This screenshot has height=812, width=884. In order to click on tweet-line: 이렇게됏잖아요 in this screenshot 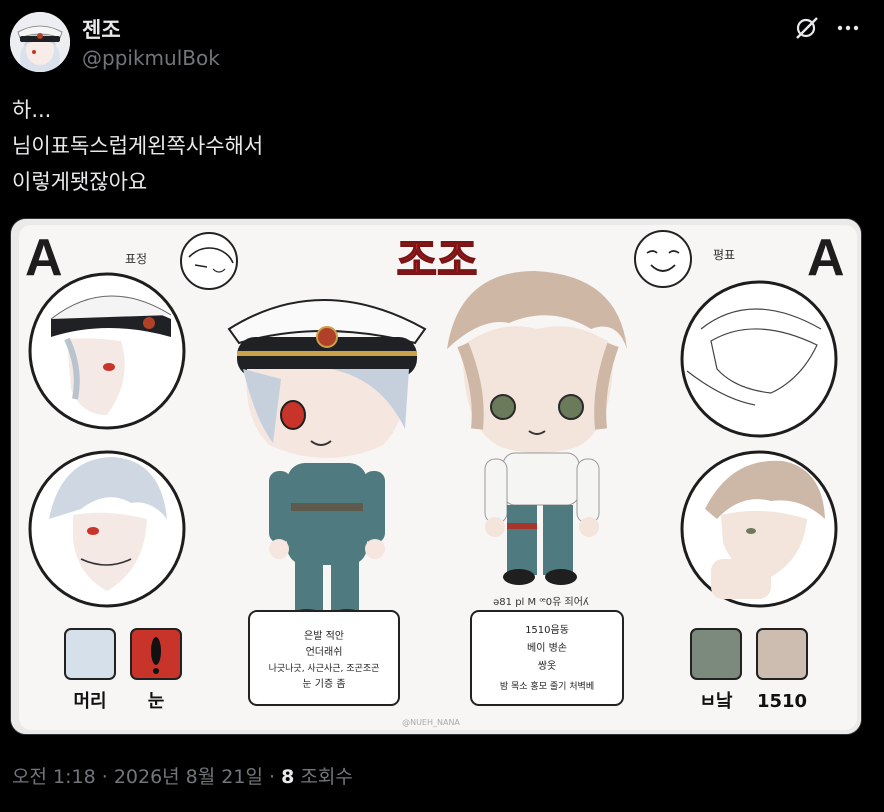, I will do `click(80, 182)`.